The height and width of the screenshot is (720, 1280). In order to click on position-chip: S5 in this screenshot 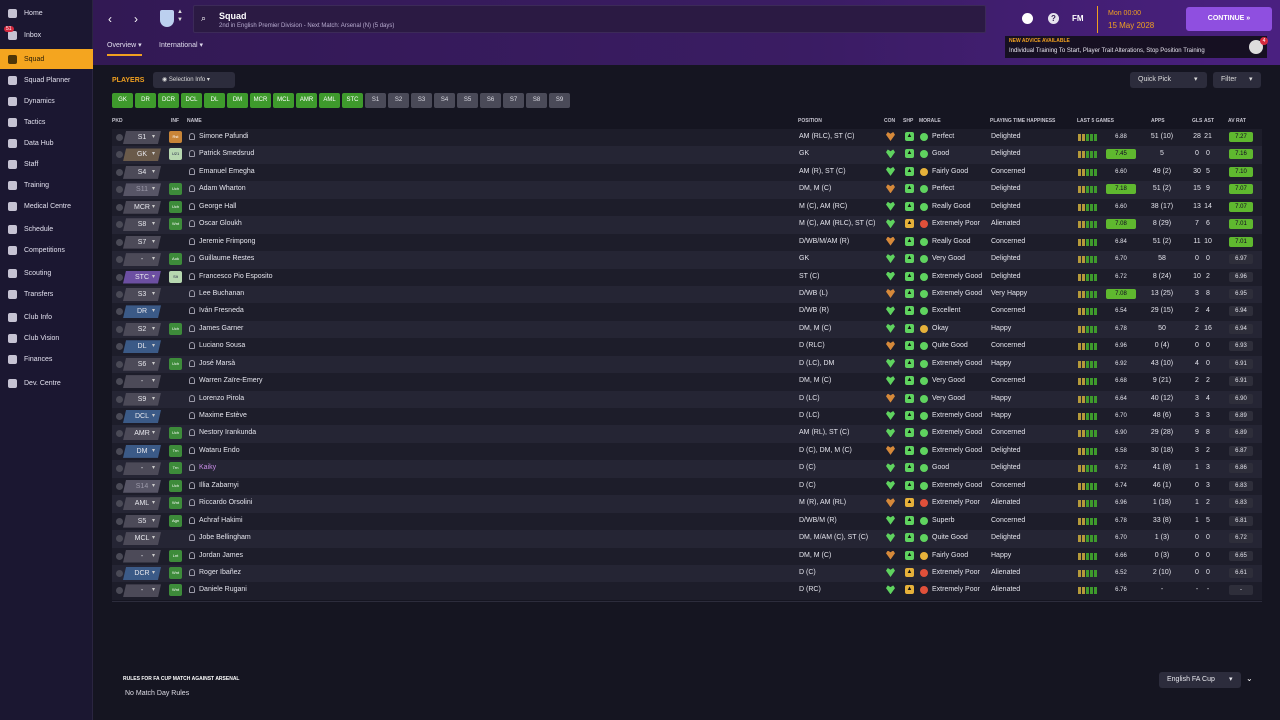, I will do `click(467, 100)`.